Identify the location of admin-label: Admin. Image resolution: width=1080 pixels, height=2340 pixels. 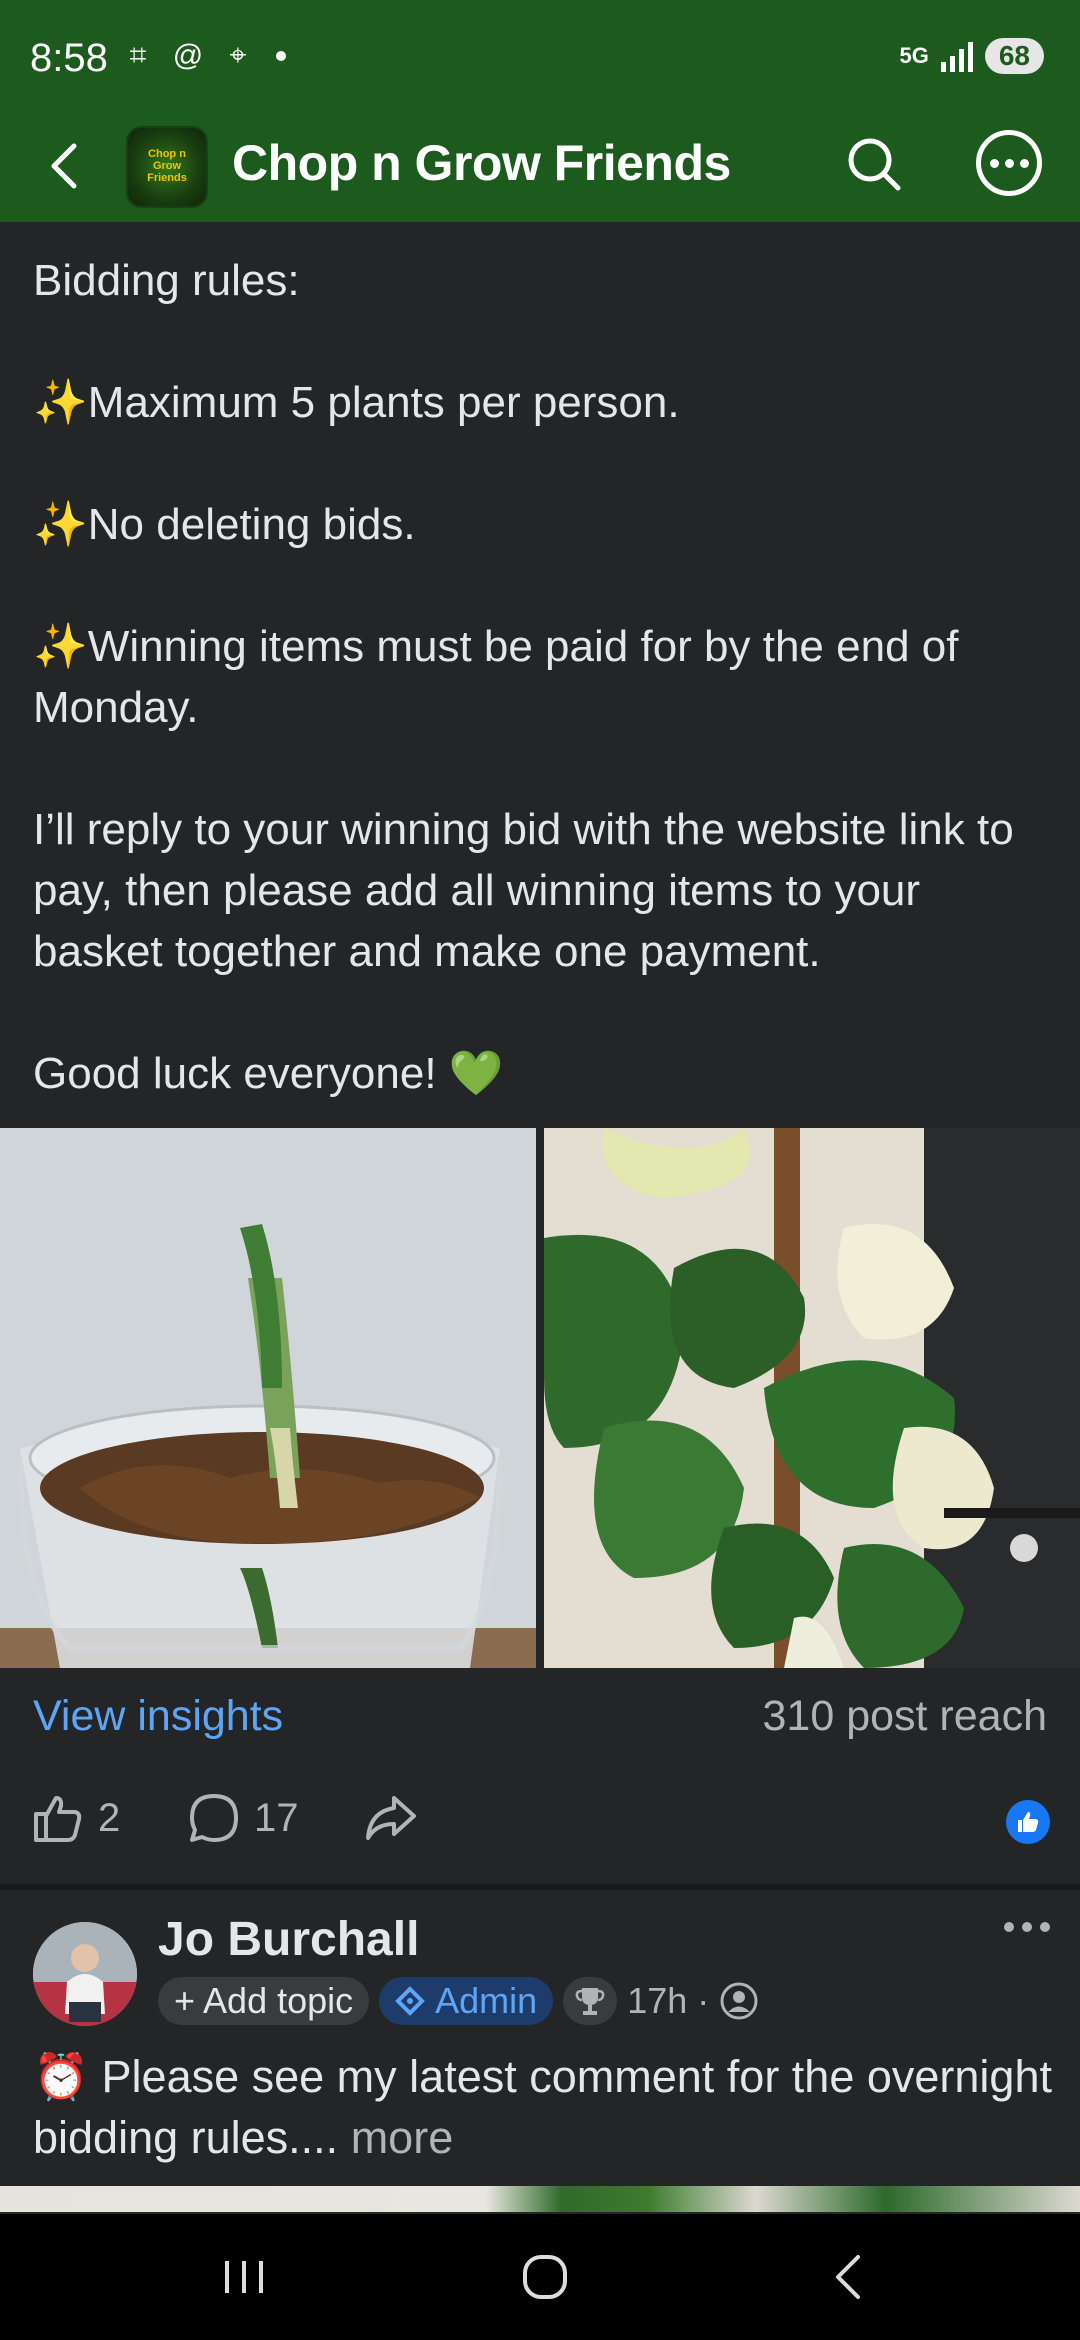
(486, 2000).